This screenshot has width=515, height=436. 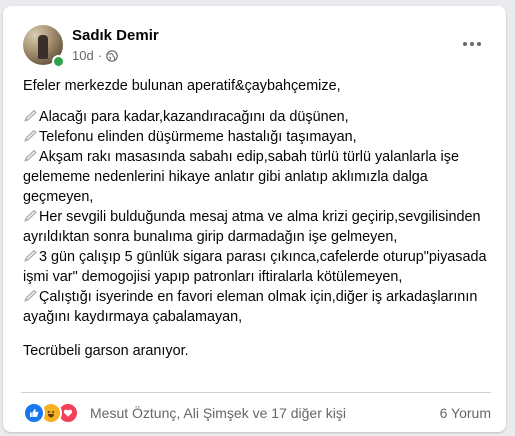 What do you see at coordinates (115, 35) in the screenshot?
I see `author-name: Sadık Demir` at bounding box center [115, 35].